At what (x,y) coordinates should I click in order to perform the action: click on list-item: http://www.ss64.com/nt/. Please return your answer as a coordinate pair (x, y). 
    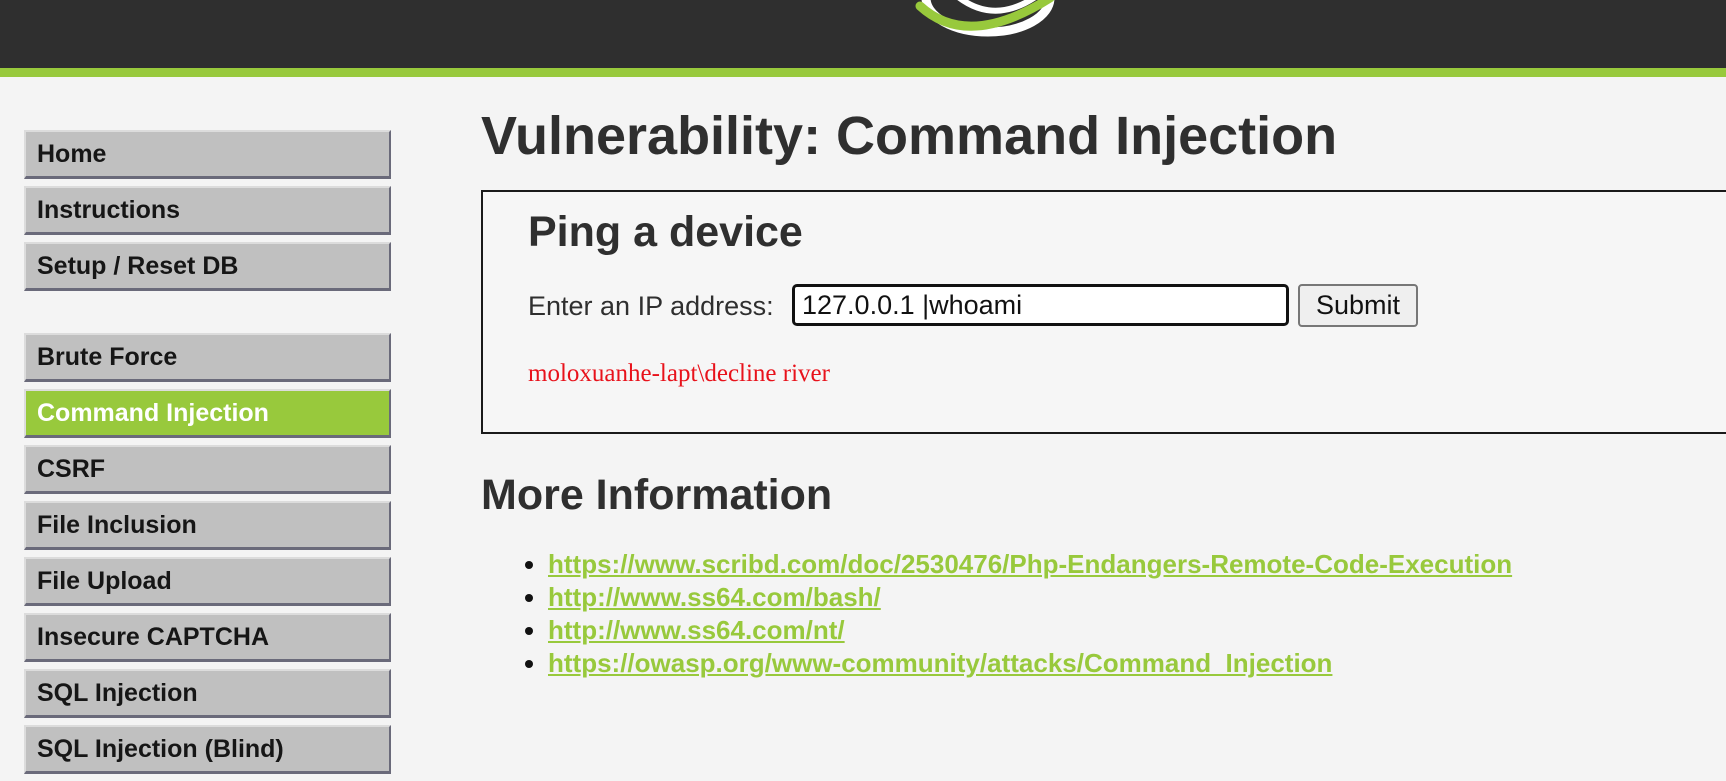
    Looking at the image, I should click on (1030, 630).